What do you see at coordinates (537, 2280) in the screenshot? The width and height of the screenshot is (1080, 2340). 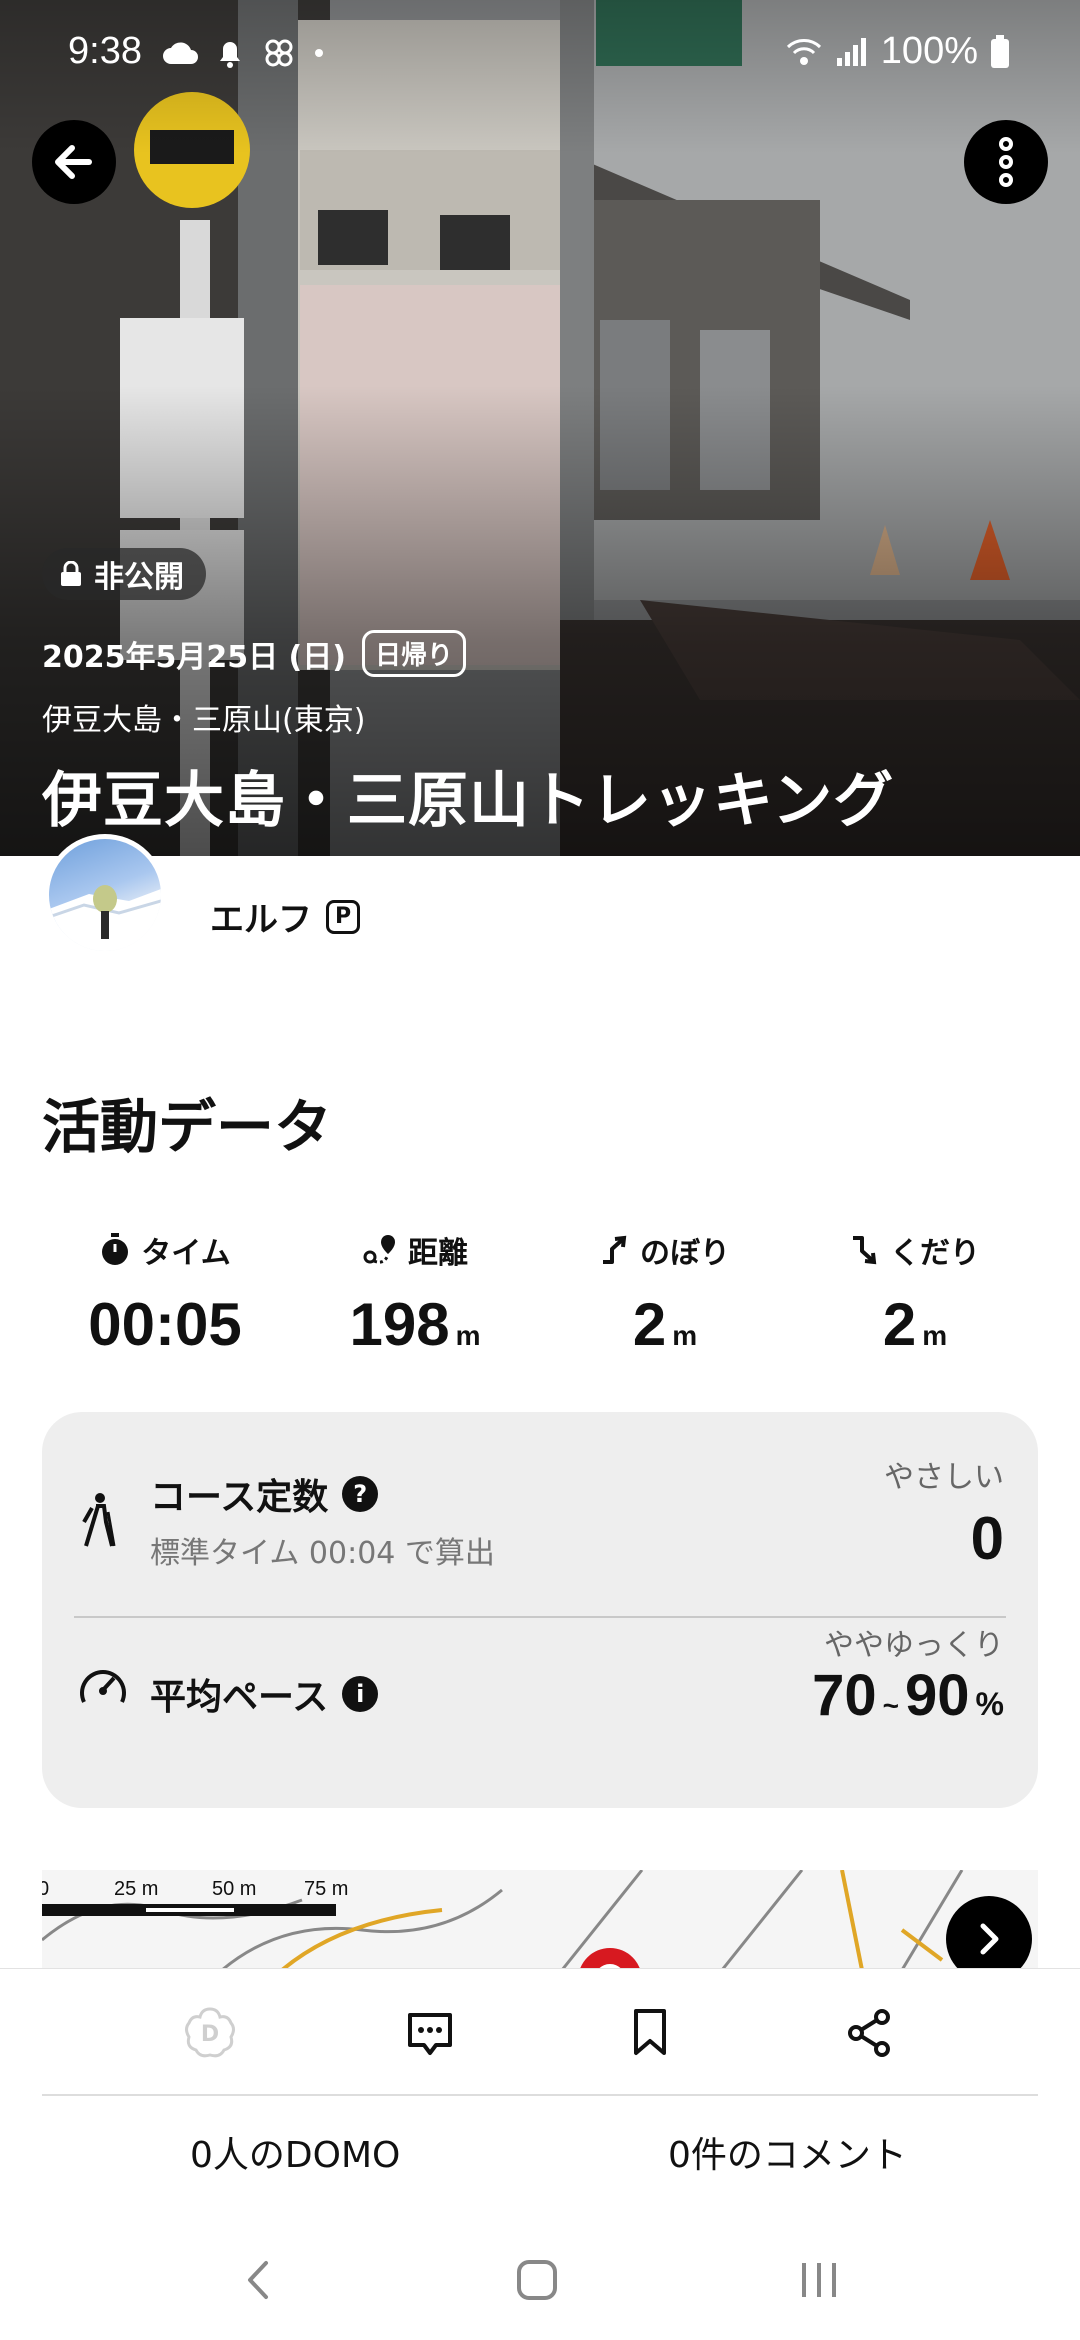 I see `nav-home-icon` at bounding box center [537, 2280].